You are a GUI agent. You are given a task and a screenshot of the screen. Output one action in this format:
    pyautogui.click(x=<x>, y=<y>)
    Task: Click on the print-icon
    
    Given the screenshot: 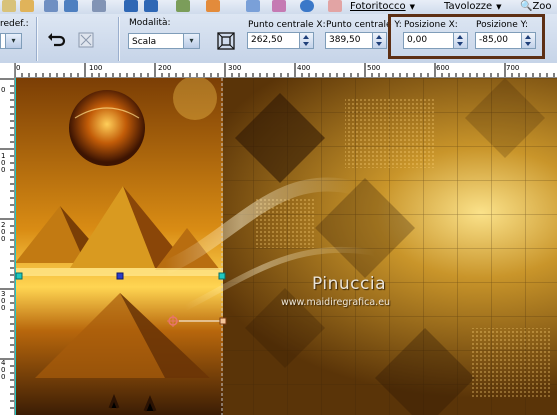 What is the action you would take?
    pyautogui.click(x=99, y=6)
    